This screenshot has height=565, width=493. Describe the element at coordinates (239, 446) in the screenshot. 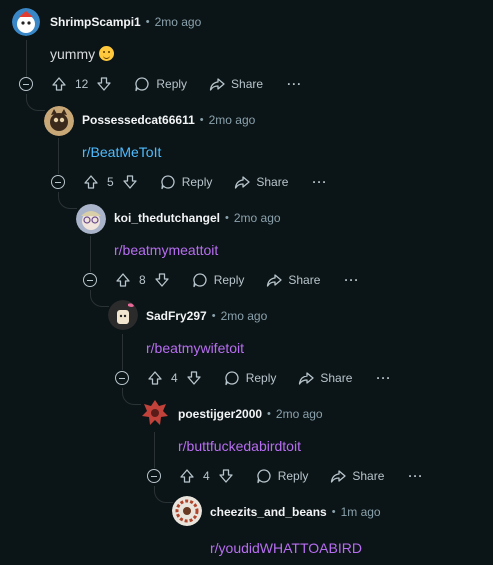

I see `subreddit-link: r/buttfuckedabirdtoit` at that location.